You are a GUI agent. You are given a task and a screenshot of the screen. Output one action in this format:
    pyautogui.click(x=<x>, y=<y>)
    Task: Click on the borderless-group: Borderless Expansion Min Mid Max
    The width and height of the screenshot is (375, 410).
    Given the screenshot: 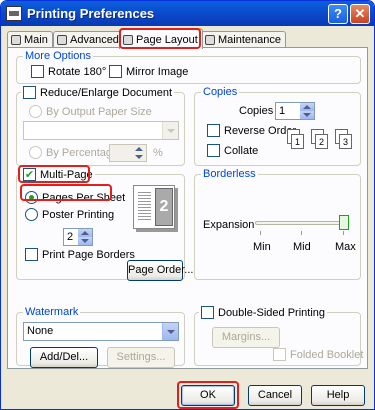 What is the action you would take?
    pyautogui.click(x=278, y=224)
    